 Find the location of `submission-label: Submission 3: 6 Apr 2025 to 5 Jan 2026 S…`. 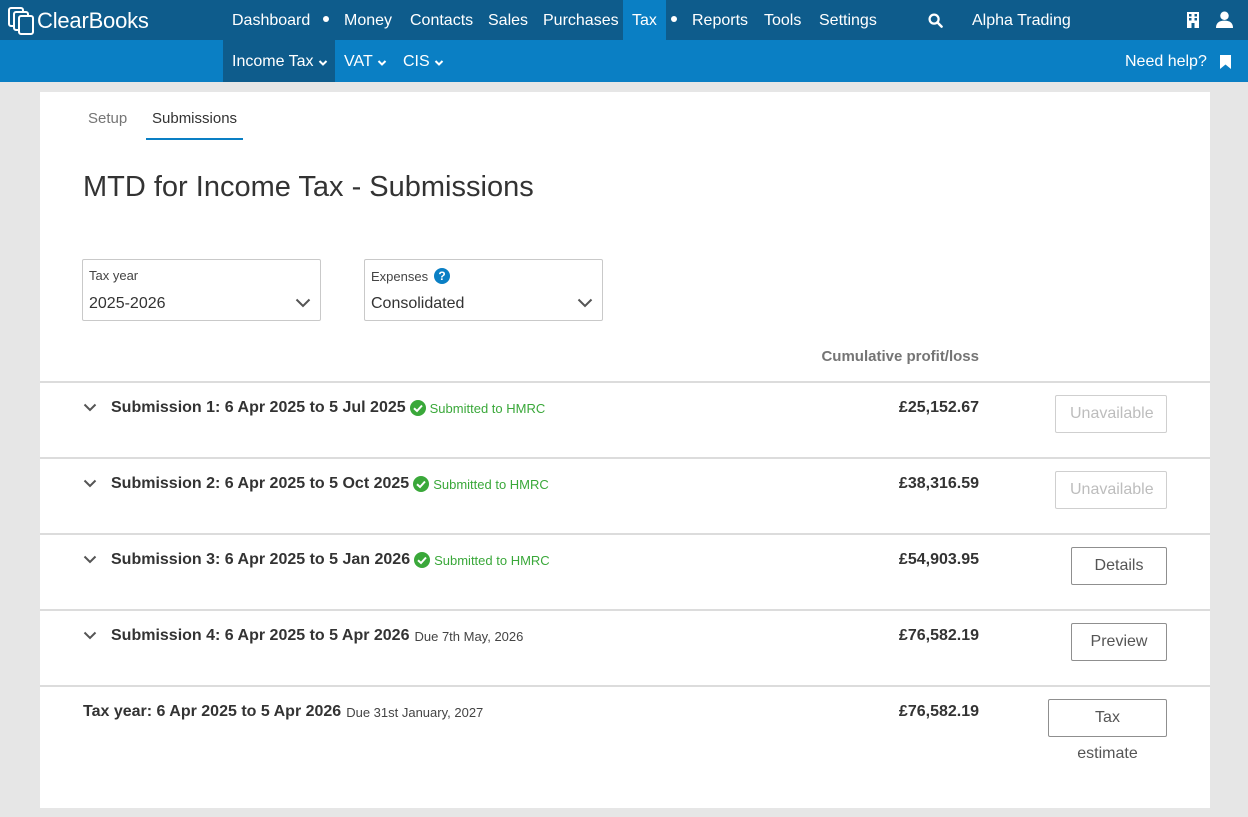

submission-label: Submission 3: 6 Apr 2025 to 5 Jan 2026 S… is located at coordinates (330, 560).